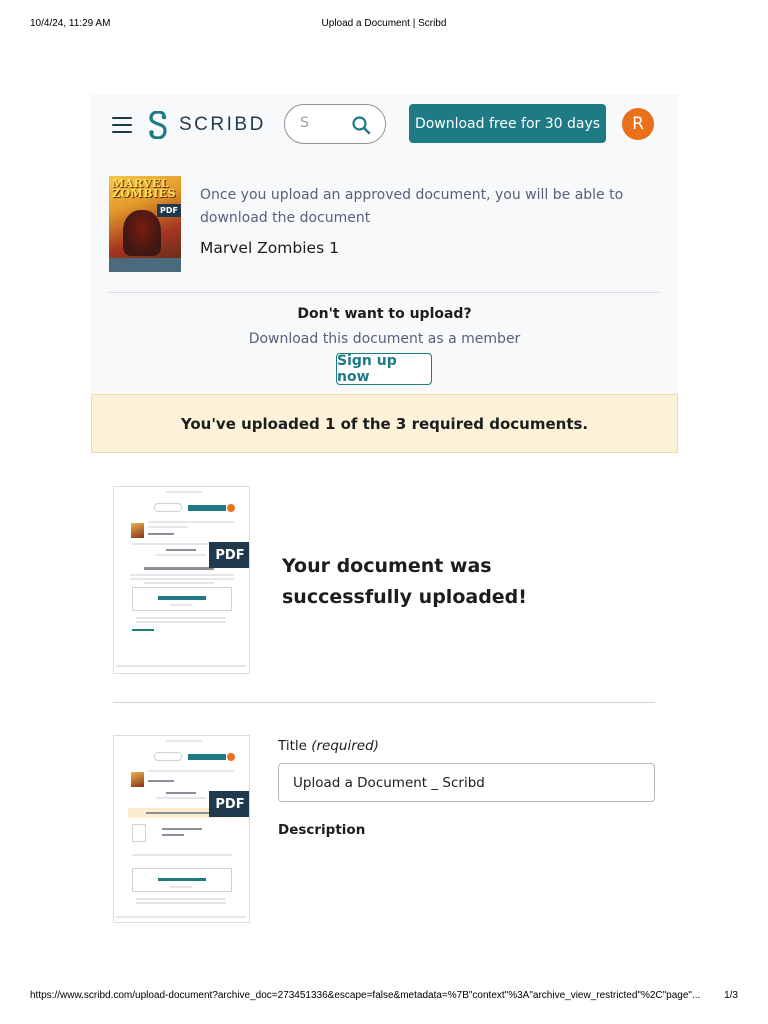 The width and height of the screenshot is (768, 1024). I want to click on sign-up-button: Sign up now, so click(384, 369).